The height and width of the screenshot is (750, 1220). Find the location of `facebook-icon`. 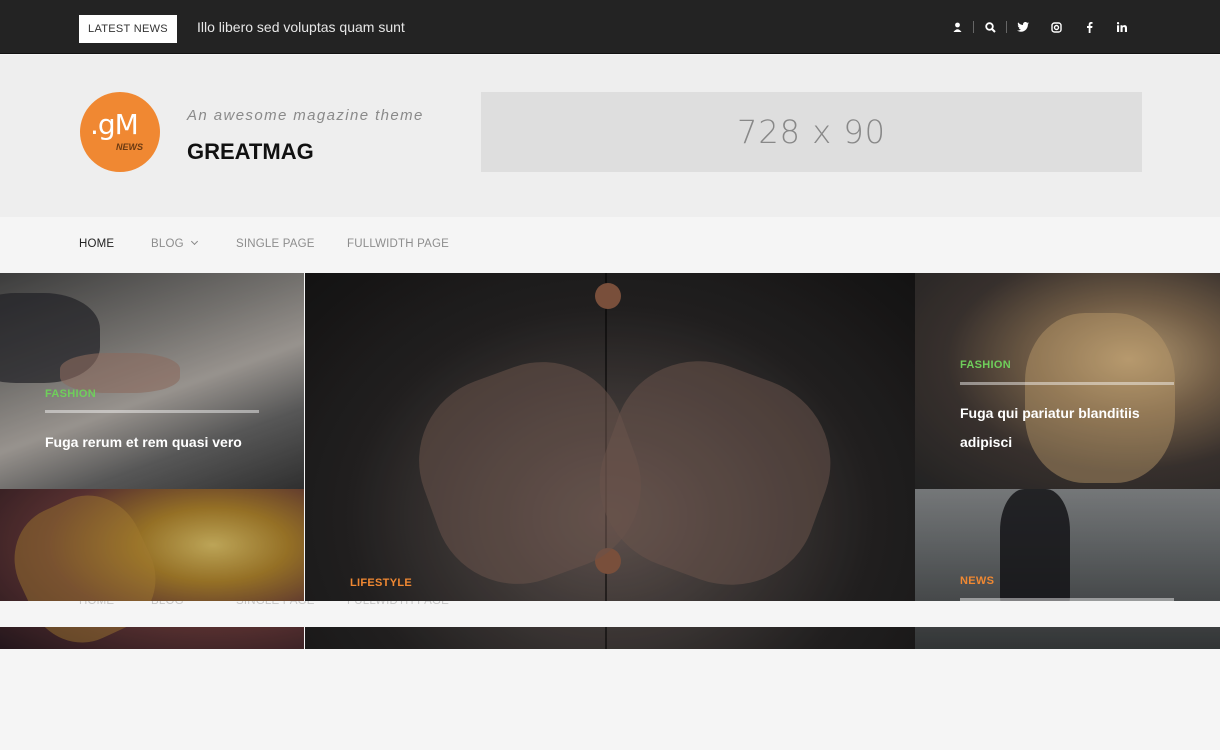

facebook-icon is located at coordinates (1089, 27).